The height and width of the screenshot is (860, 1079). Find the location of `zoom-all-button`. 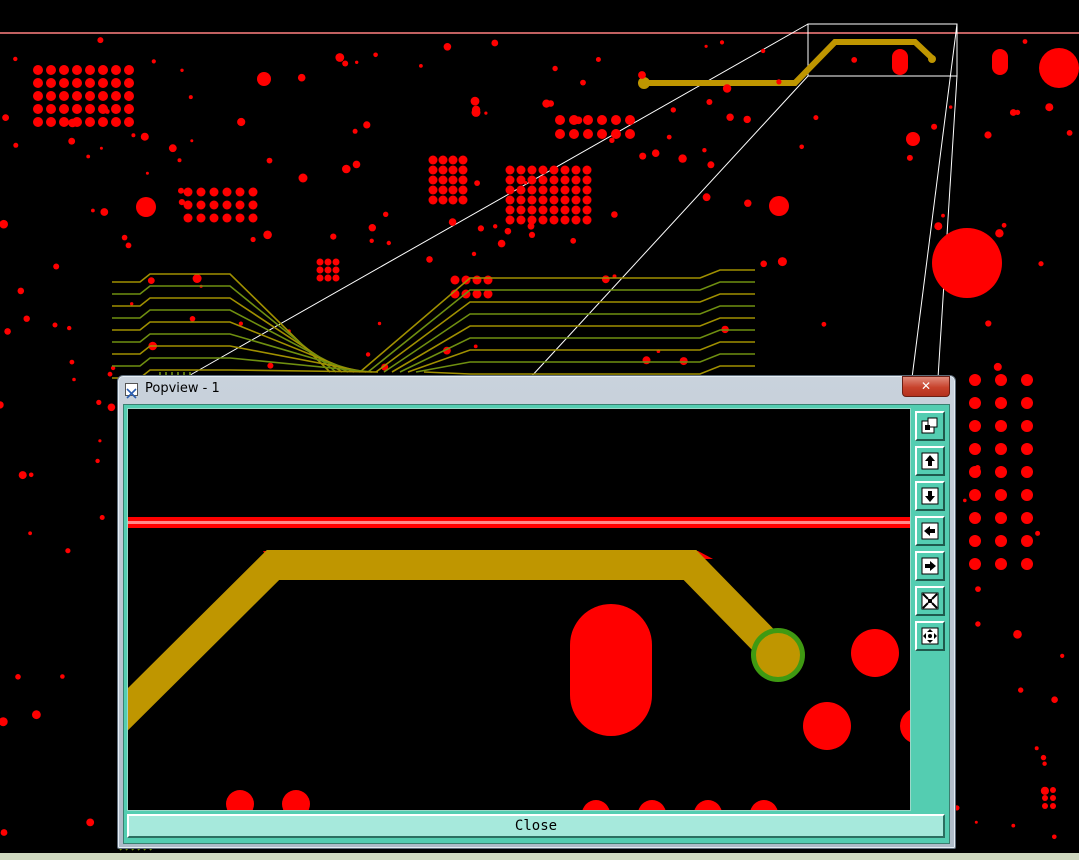

zoom-all-button is located at coordinates (930, 636).